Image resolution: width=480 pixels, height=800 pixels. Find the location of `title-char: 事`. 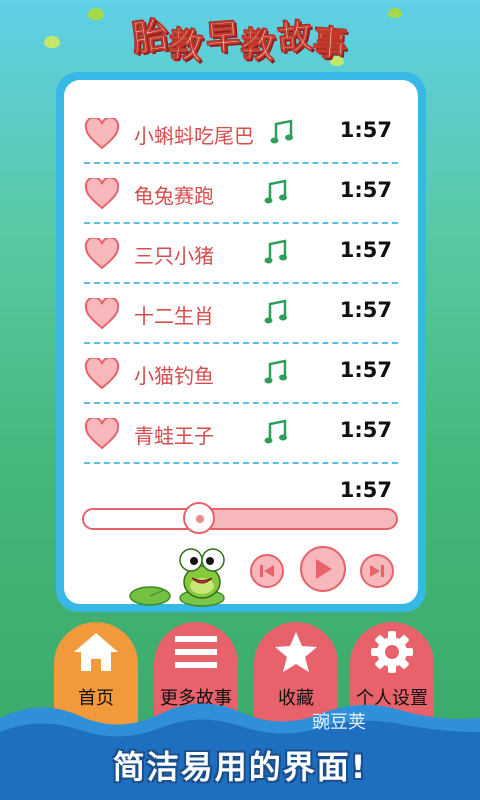

title-char: 事 is located at coordinates (330, 43).